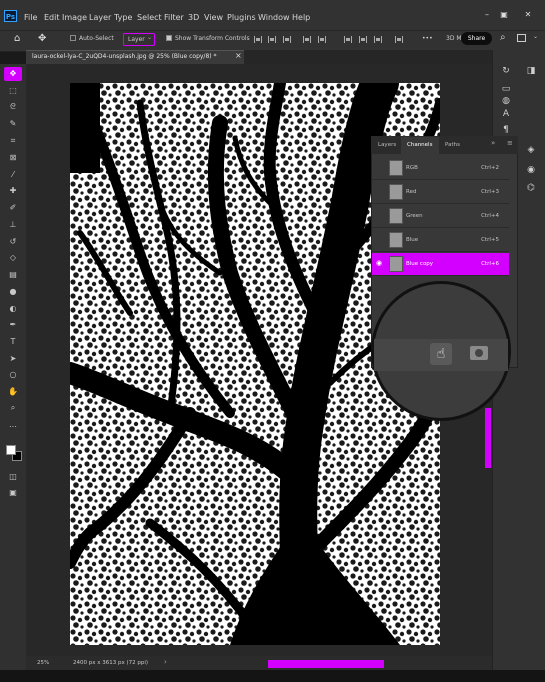 The image size is (545, 682). What do you see at coordinates (74, 17) in the screenshot?
I see `menu-image: Image` at bounding box center [74, 17].